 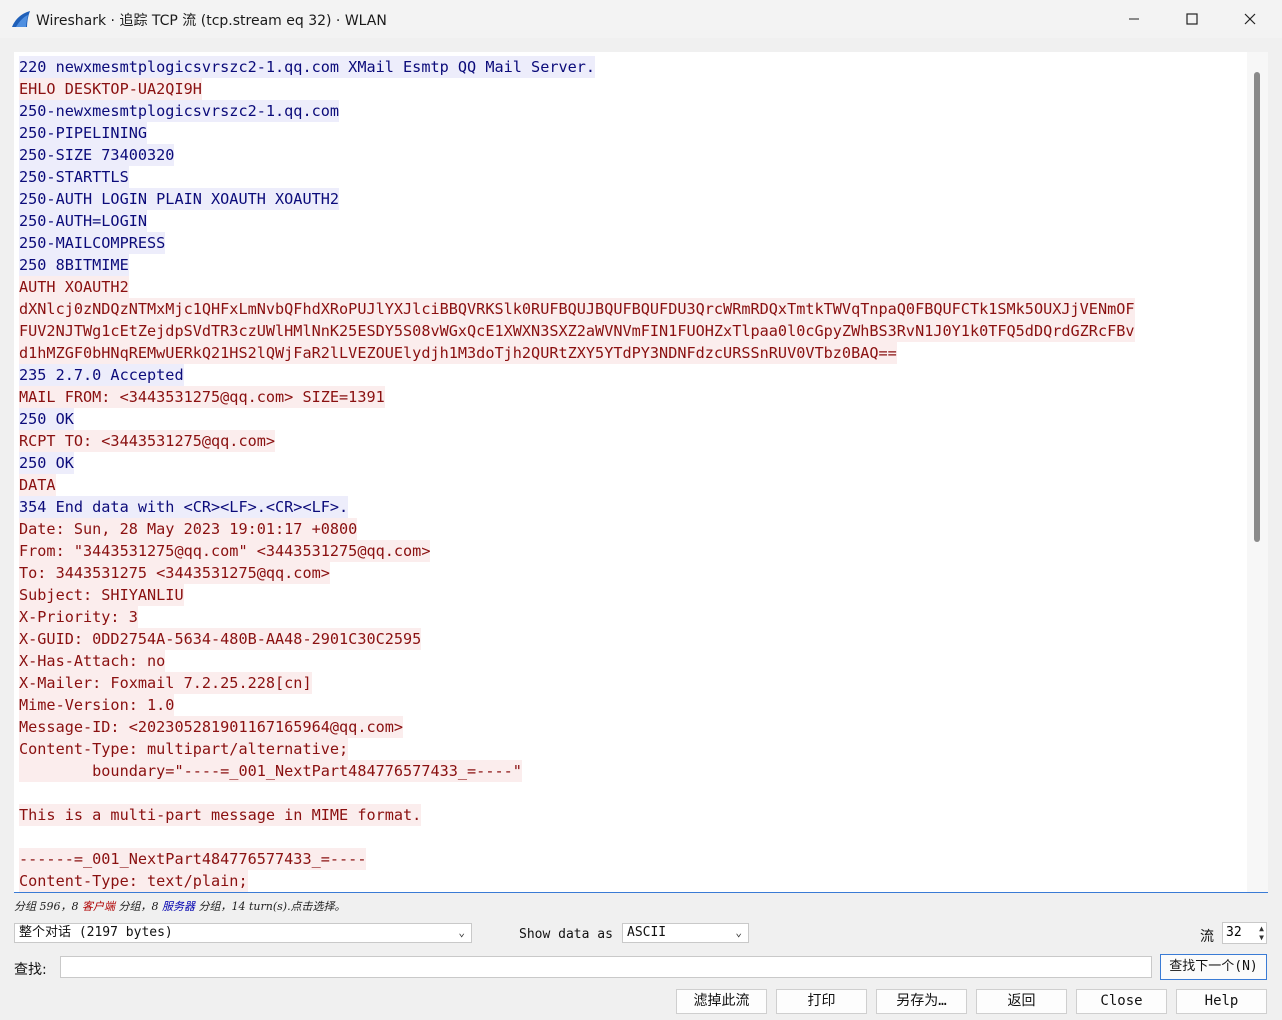 What do you see at coordinates (577, 111) in the screenshot?
I see `server-line: 250-newxmesmtplogicsvrszc2-1.qq.com` at bounding box center [577, 111].